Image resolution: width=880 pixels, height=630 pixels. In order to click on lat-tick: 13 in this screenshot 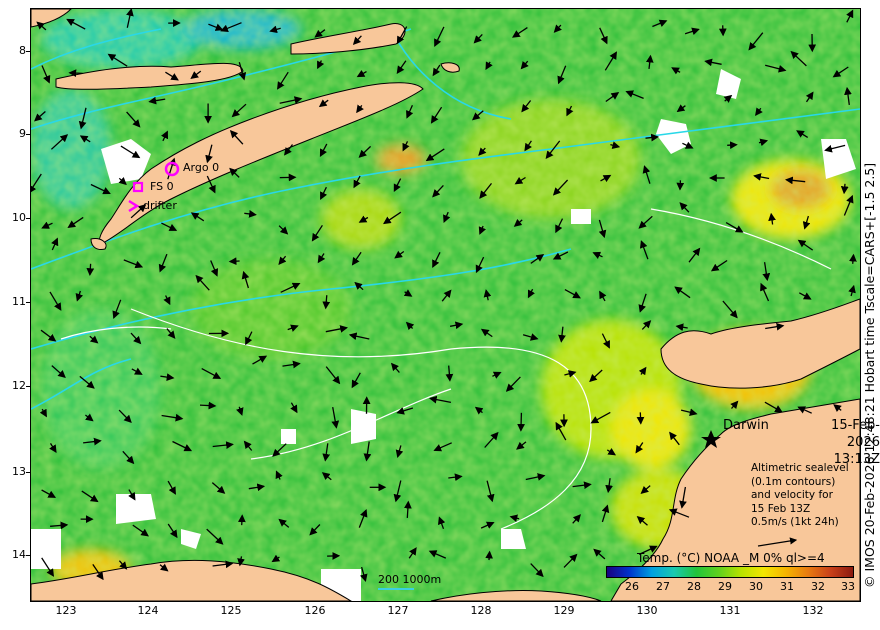, I will do `click(19, 471)`.